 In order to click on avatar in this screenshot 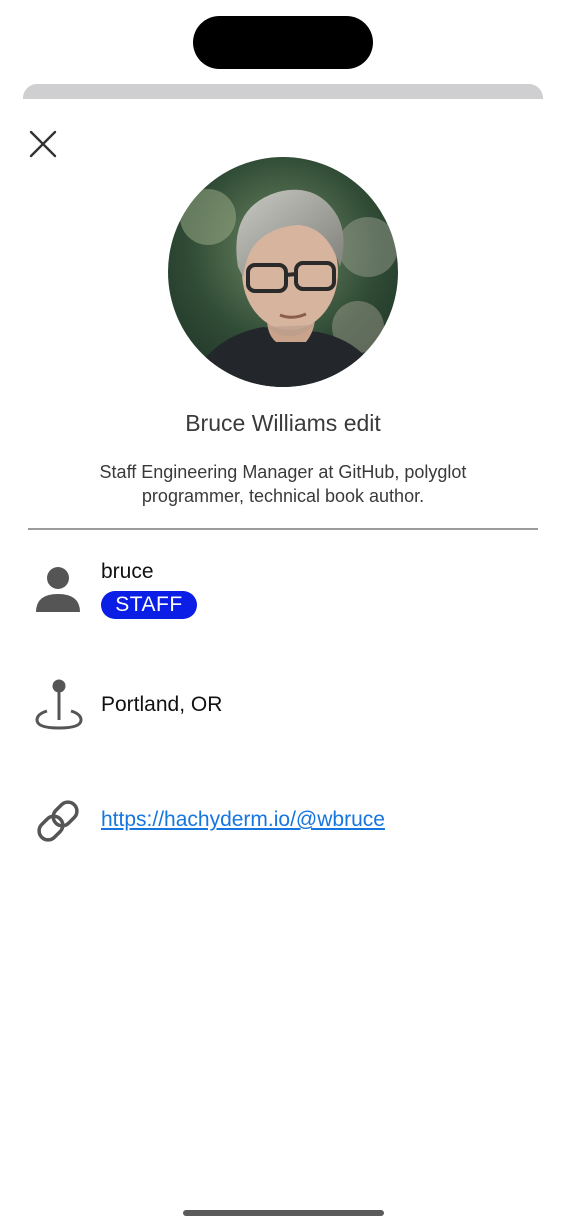, I will do `click(283, 272)`.